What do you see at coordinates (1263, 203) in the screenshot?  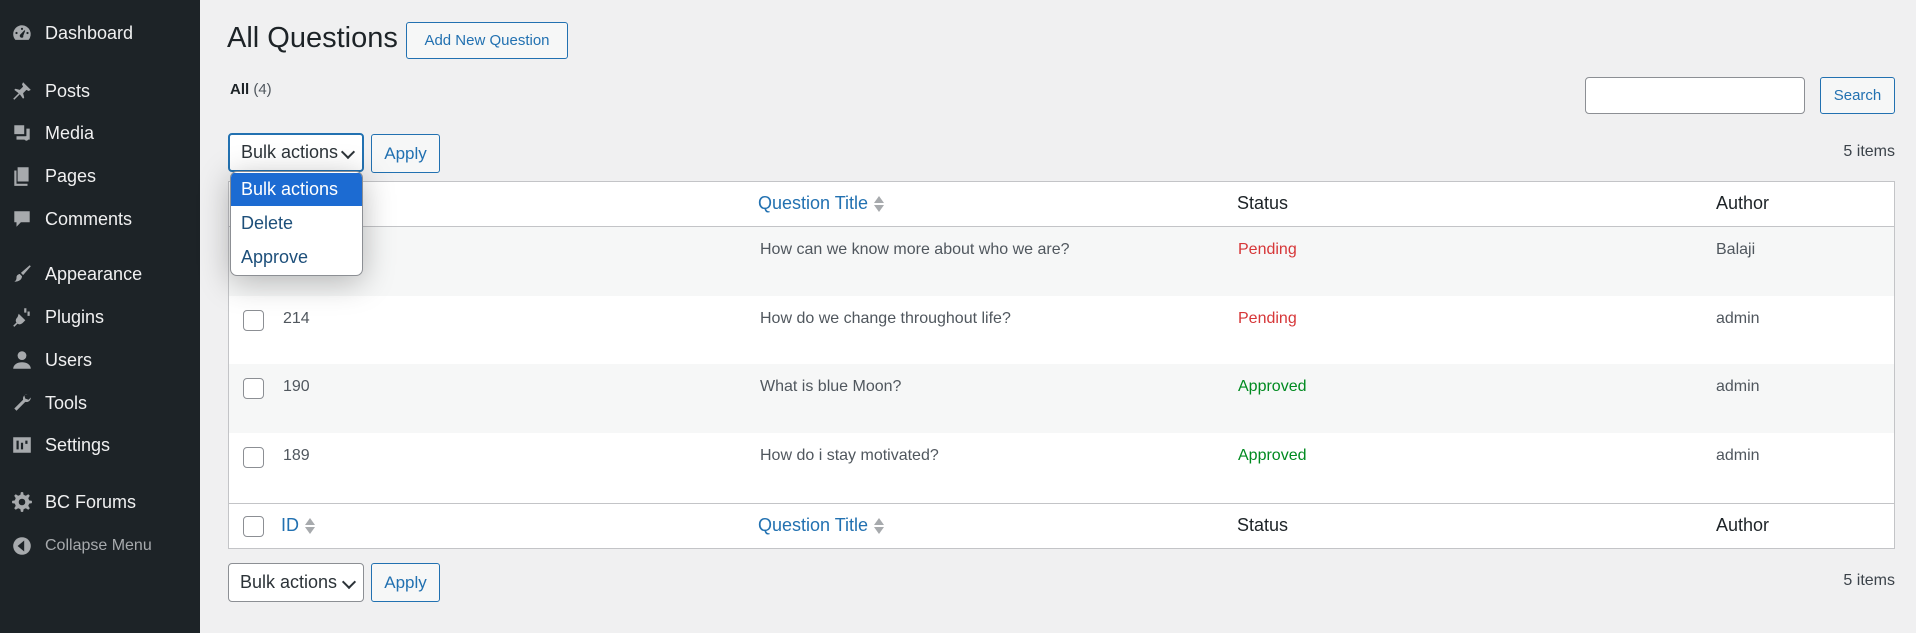 I see `column-header-status: Status` at bounding box center [1263, 203].